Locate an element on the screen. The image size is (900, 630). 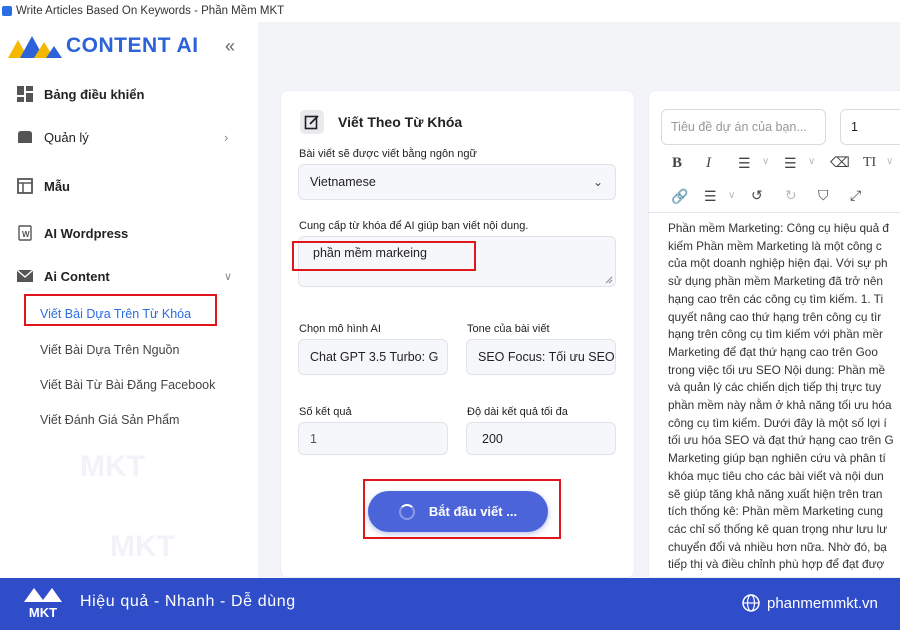
language-value: Vietnamese is located at coordinates (343, 182).